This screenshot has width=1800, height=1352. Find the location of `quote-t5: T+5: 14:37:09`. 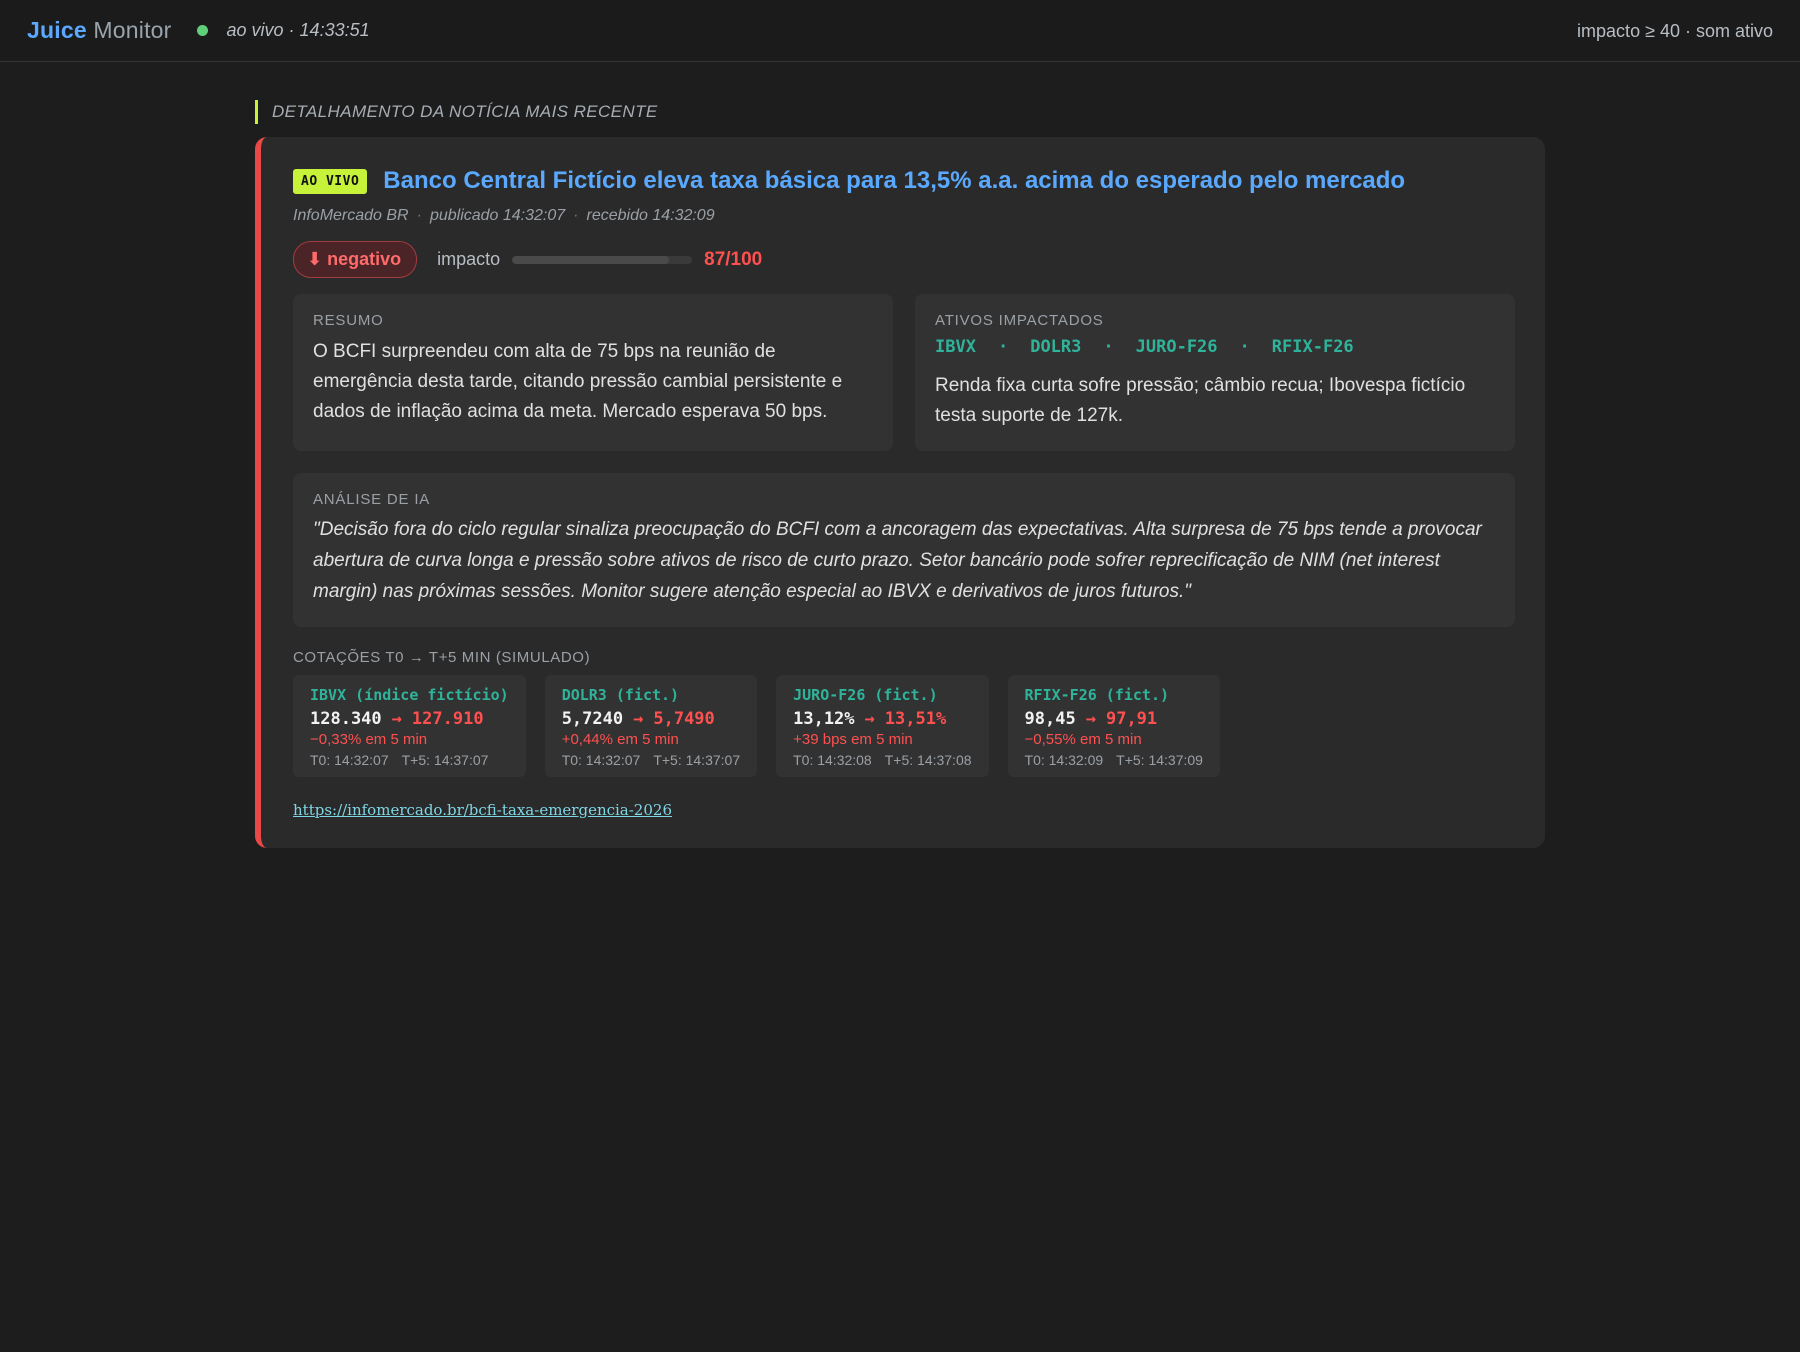

quote-t5: T+5: 14:37:09 is located at coordinates (1159, 760).